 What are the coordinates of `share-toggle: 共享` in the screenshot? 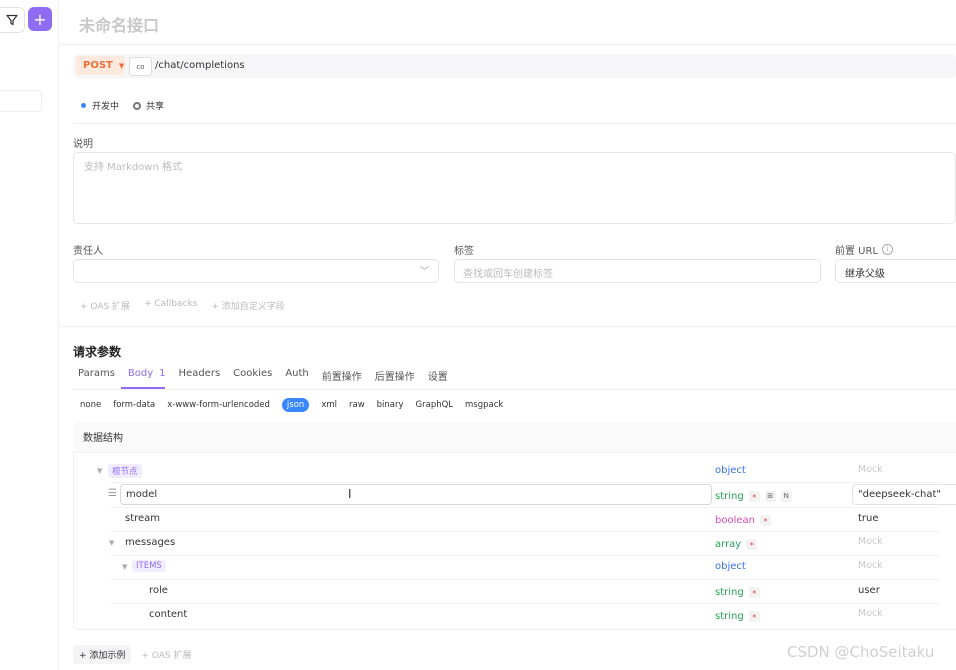 It's located at (148, 105).